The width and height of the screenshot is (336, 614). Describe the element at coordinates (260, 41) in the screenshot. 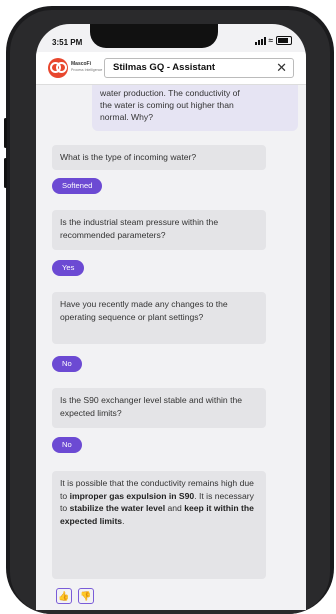

I see `signal-icon` at that location.